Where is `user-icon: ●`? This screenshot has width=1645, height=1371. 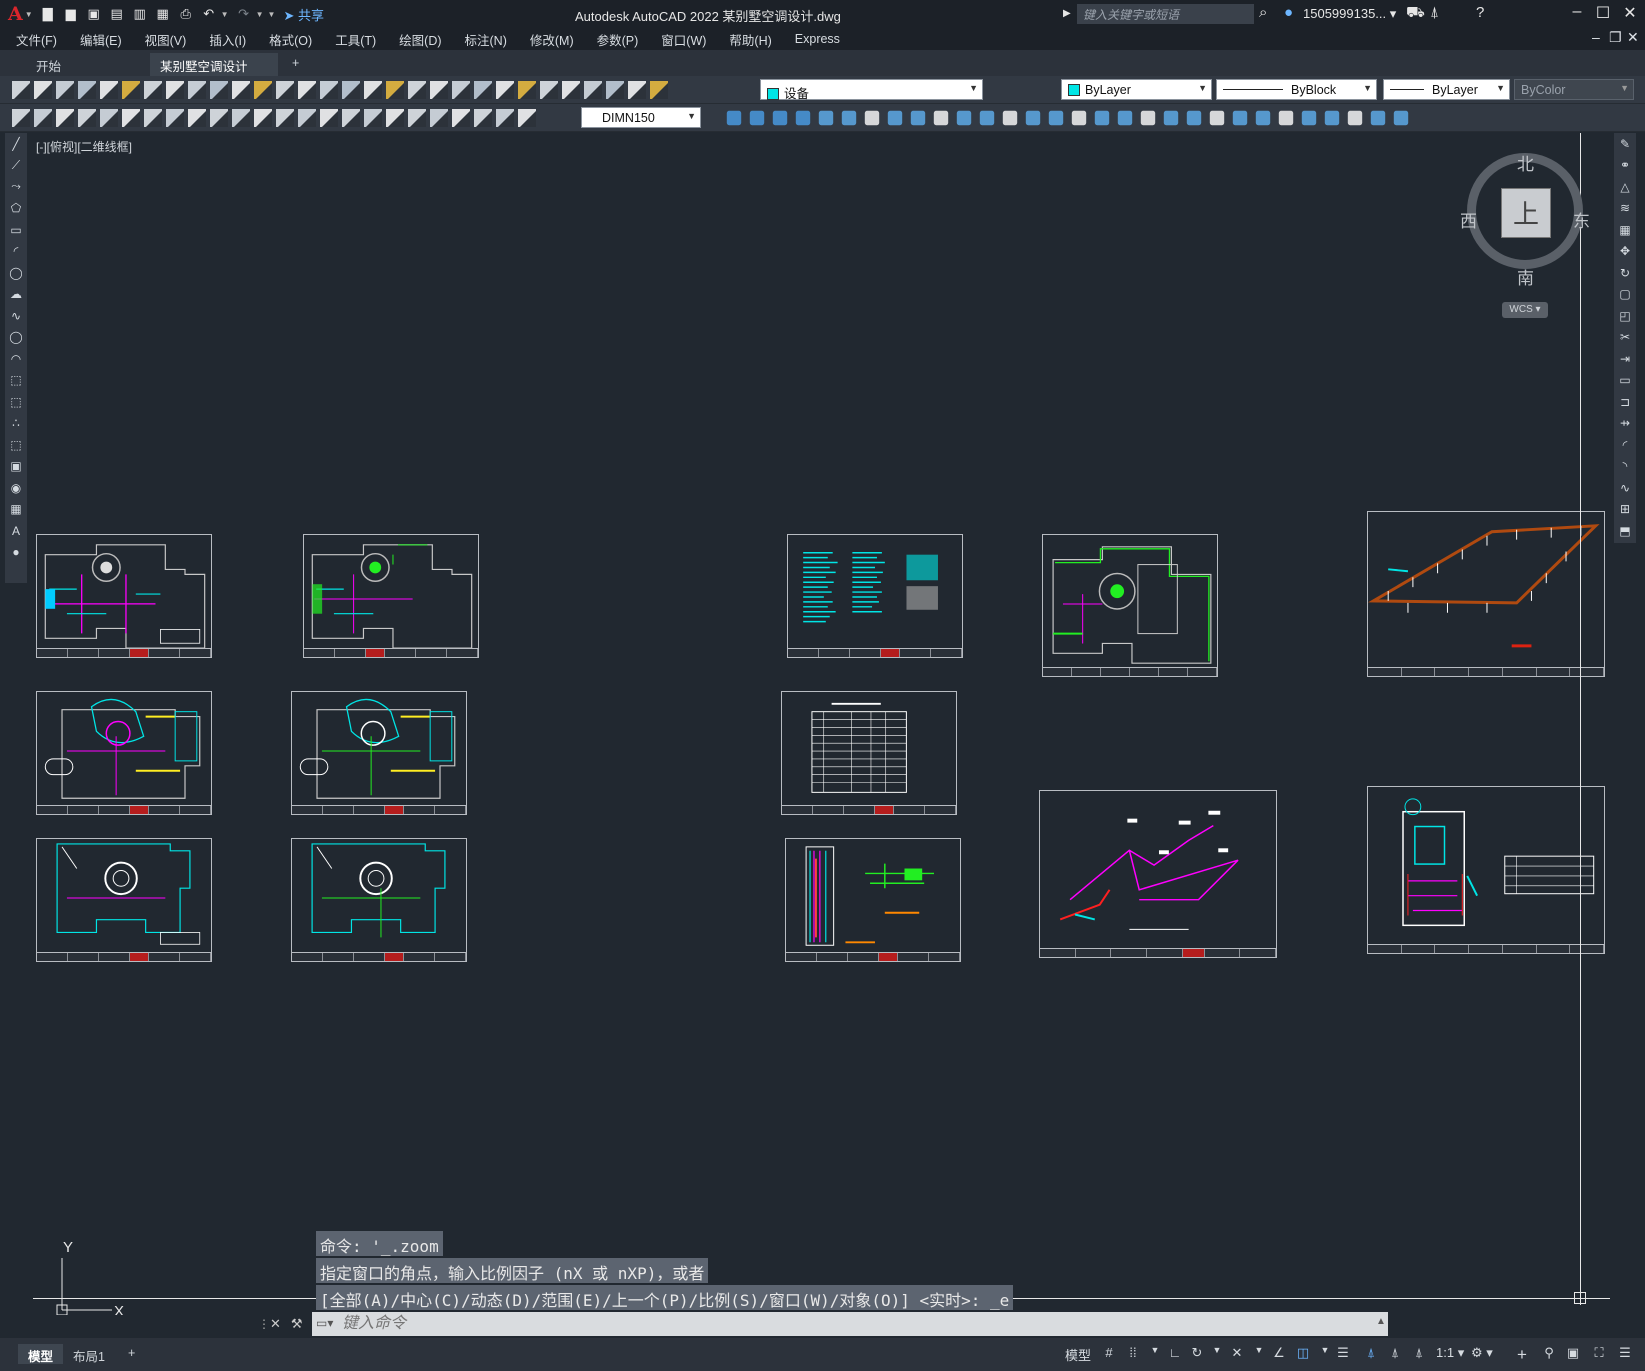 user-icon: ● is located at coordinates (1288, 12).